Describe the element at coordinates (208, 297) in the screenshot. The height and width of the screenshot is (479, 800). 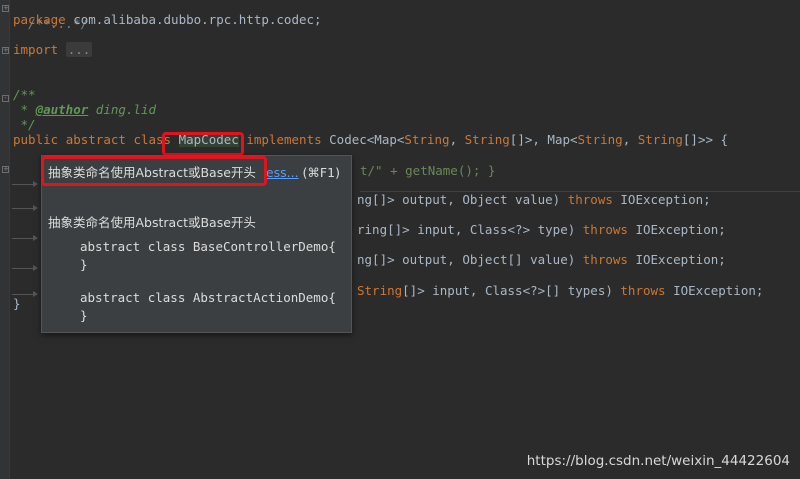
I see `example-code-line: abstract class AbstractActionDemo{` at that location.